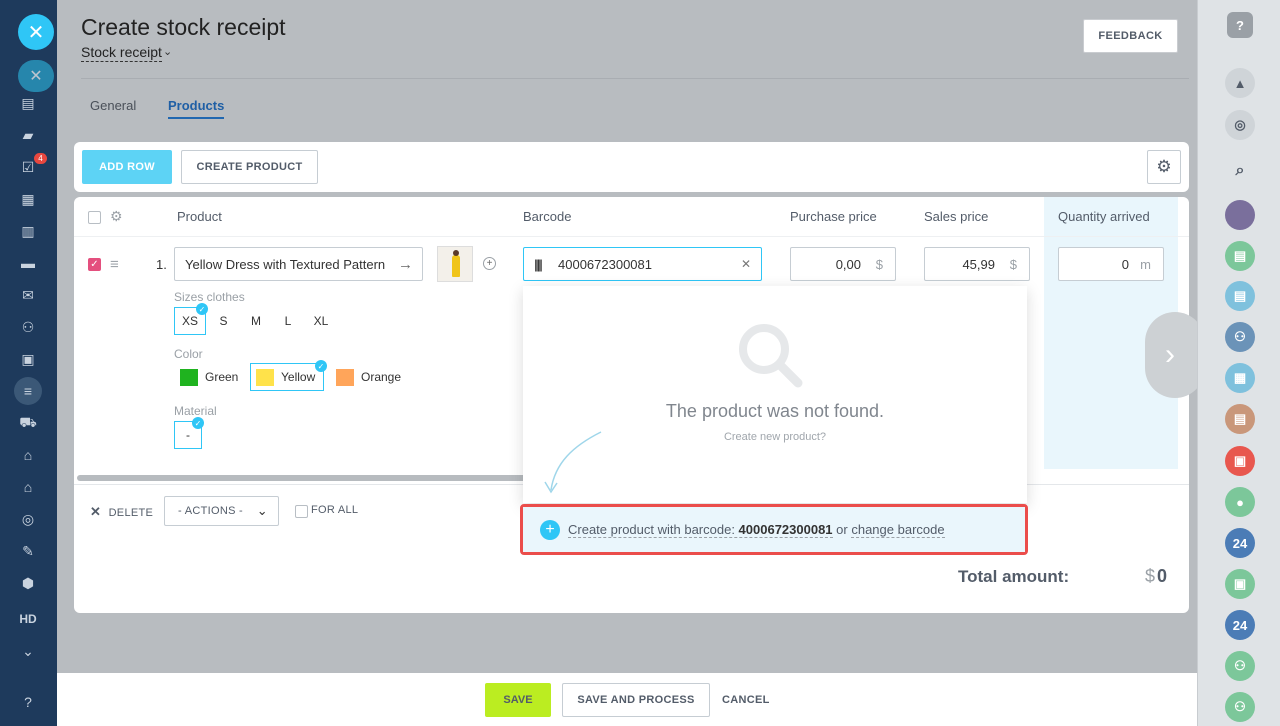 The width and height of the screenshot is (1280, 726). What do you see at coordinates (848, 264) in the screenshot?
I see `purchase-price-value: 0,00` at bounding box center [848, 264].